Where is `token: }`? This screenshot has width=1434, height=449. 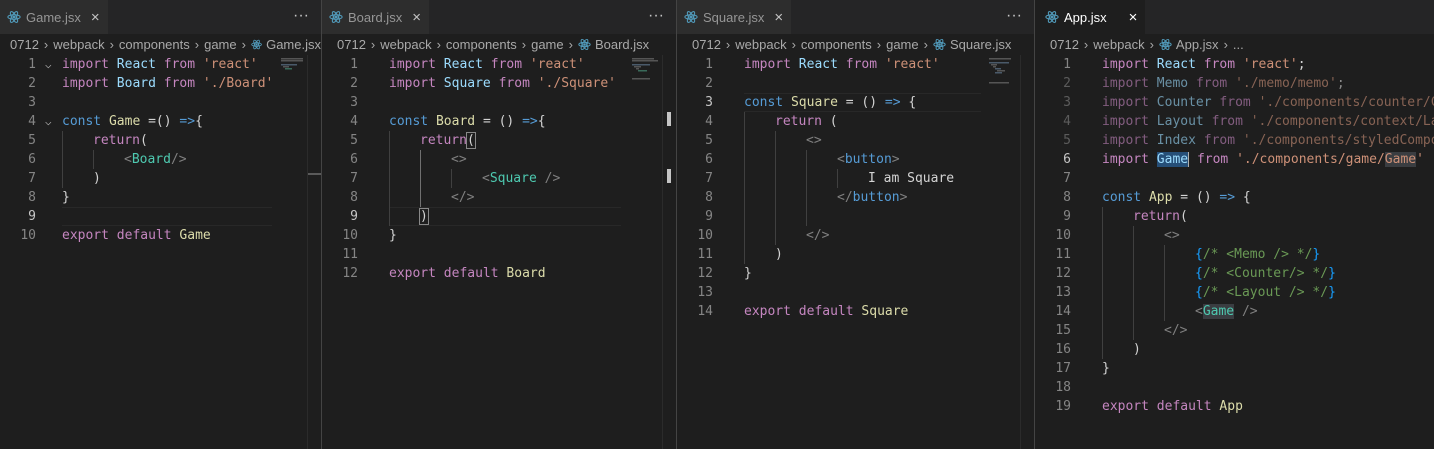
token: } is located at coordinates (748, 273).